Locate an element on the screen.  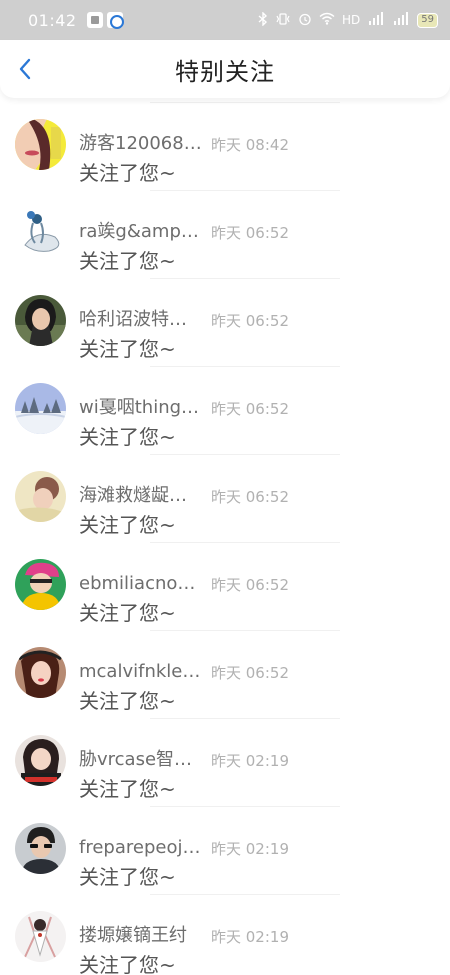
list-item: 游客120068… 昨天 08:42 关注了您~ is located at coordinates (225, 146).